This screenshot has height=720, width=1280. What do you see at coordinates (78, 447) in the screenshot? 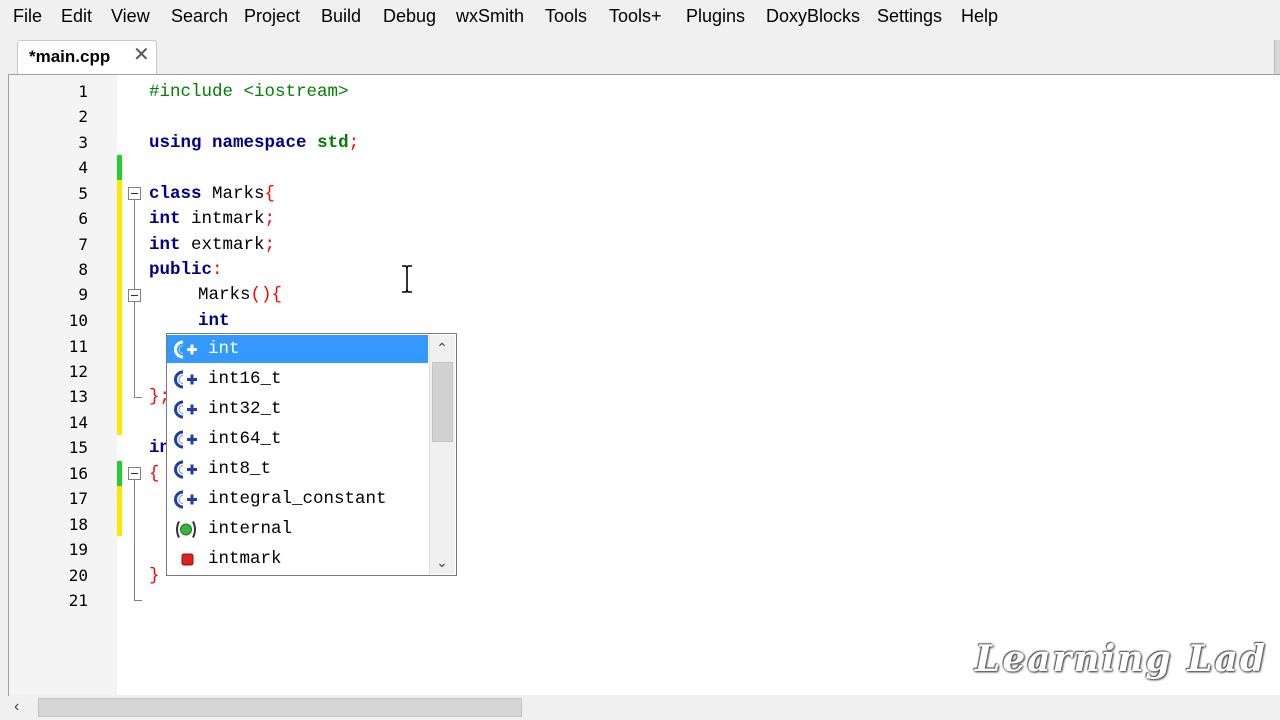
I see `line-number: 15` at bounding box center [78, 447].